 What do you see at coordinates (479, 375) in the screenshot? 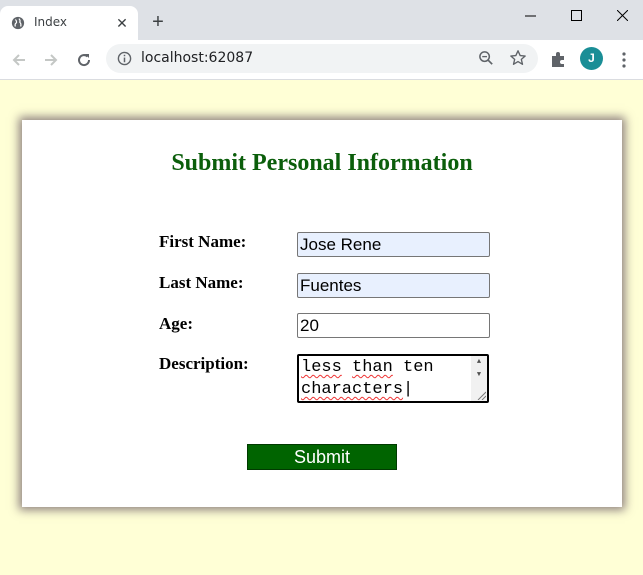
I see `scroll-down-icon: ▼` at bounding box center [479, 375].